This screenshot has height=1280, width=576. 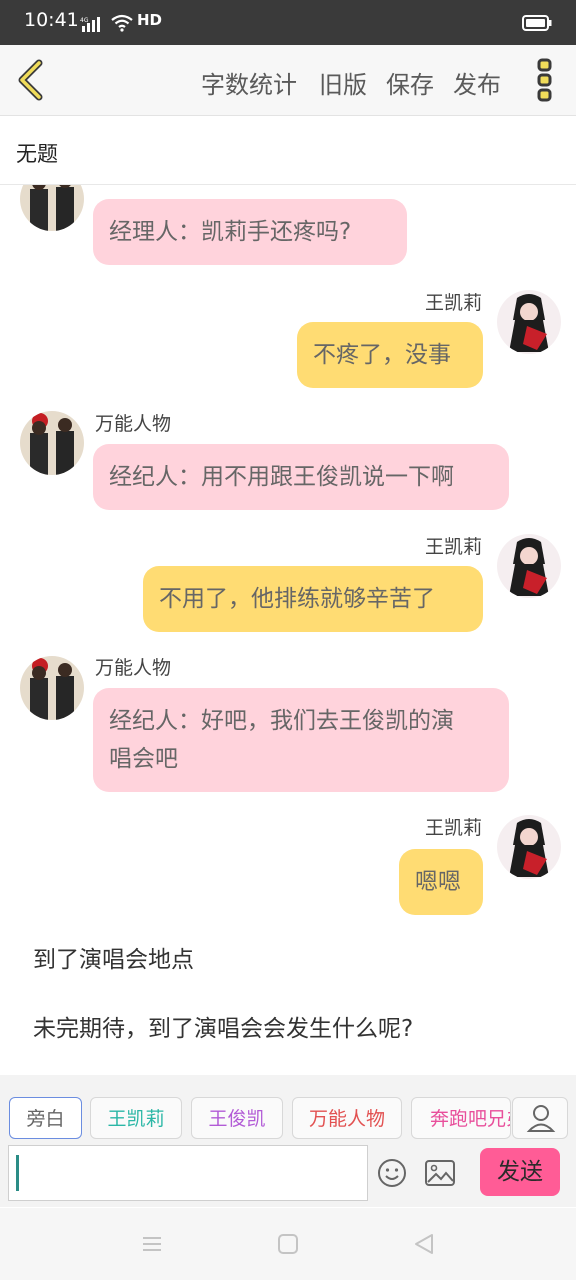 I want to click on cell-signal-icon: 4G, so click(x=90, y=24).